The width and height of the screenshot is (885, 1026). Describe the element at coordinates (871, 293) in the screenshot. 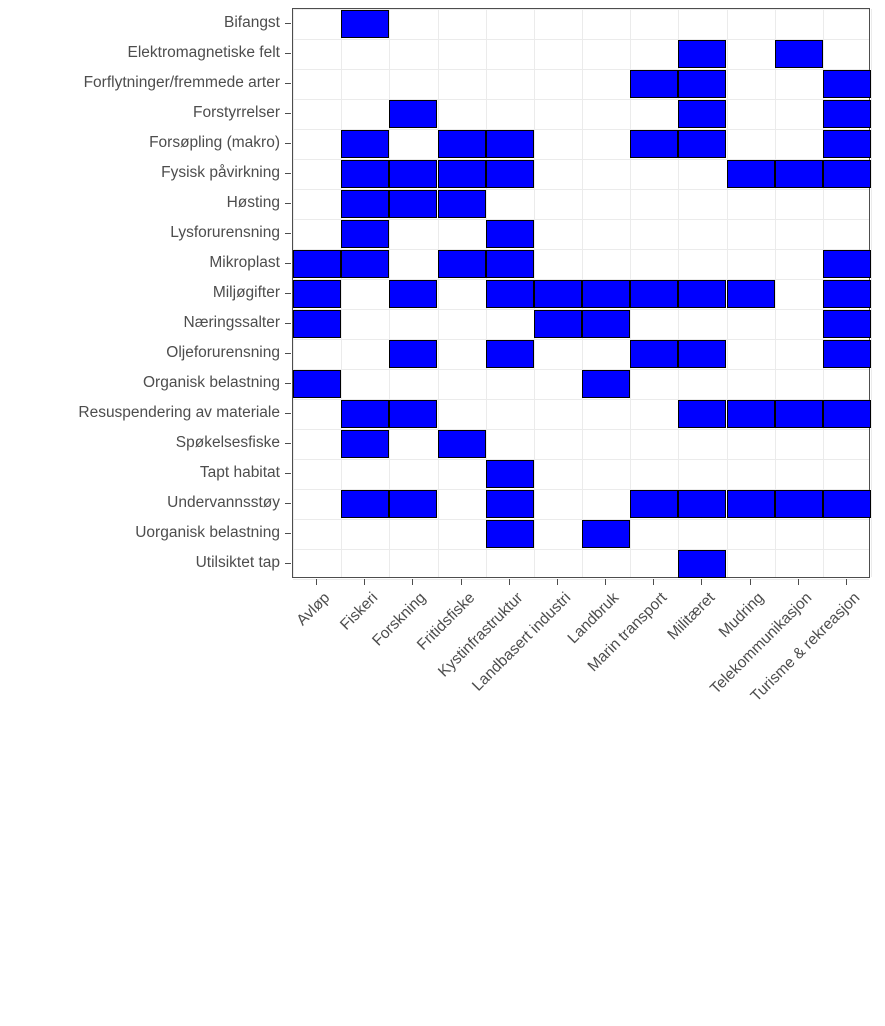

I see `gridline-vertical` at that location.